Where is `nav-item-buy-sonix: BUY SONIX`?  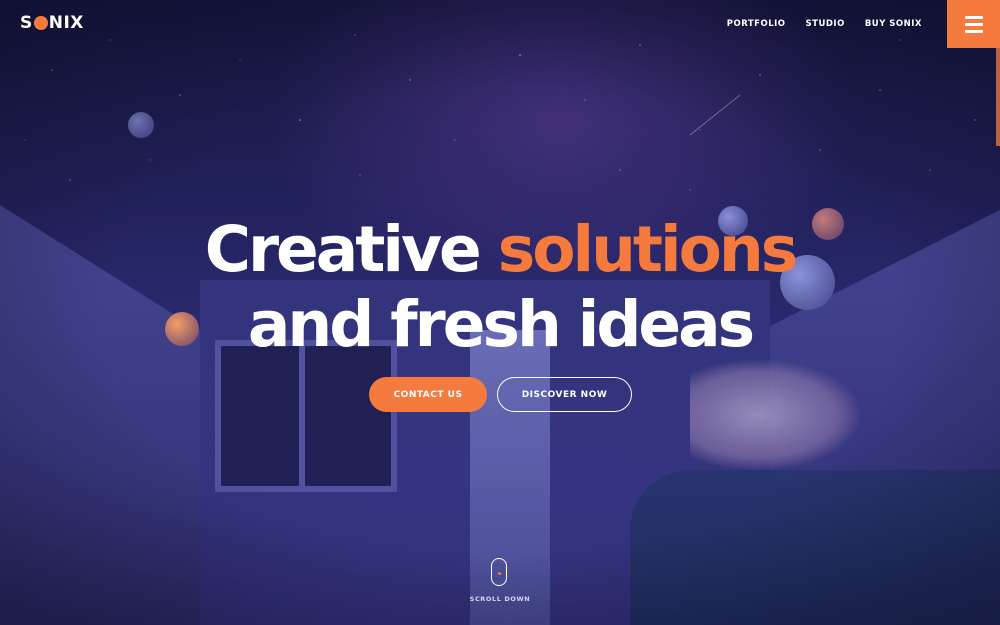 nav-item-buy-sonix: BUY SONIX is located at coordinates (893, 24).